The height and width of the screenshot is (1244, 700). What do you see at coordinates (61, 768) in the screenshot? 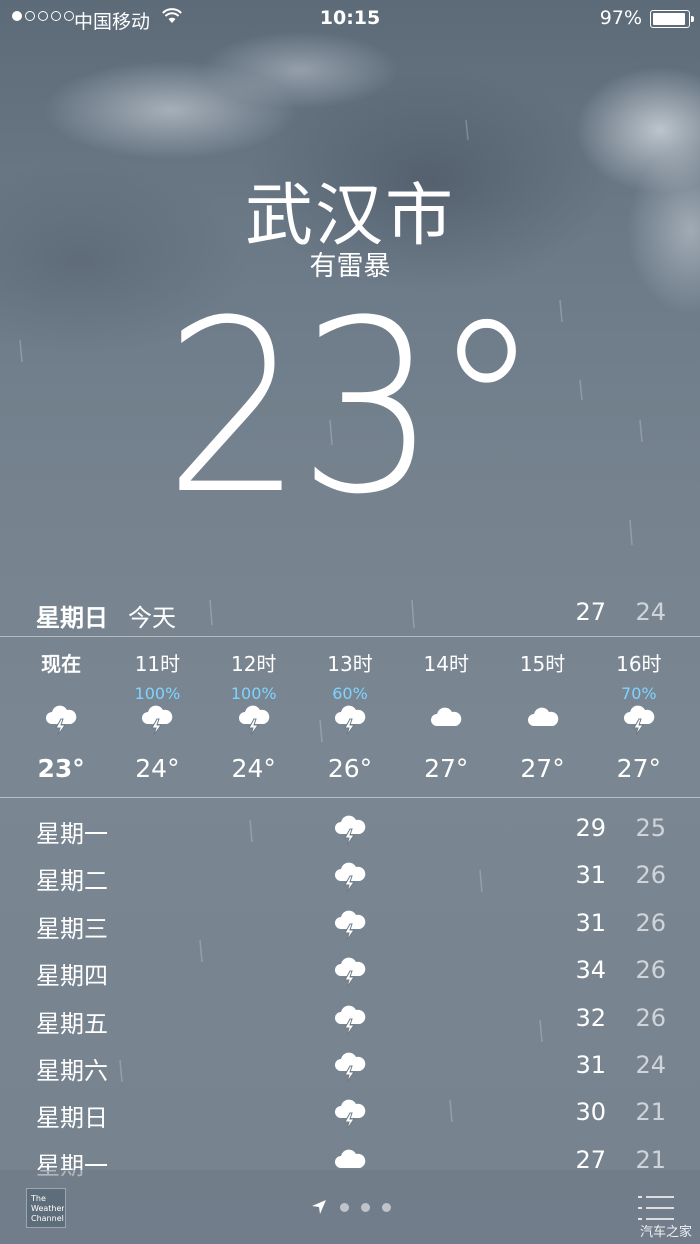
I see `hour-temperature: 23°` at bounding box center [61, 768].